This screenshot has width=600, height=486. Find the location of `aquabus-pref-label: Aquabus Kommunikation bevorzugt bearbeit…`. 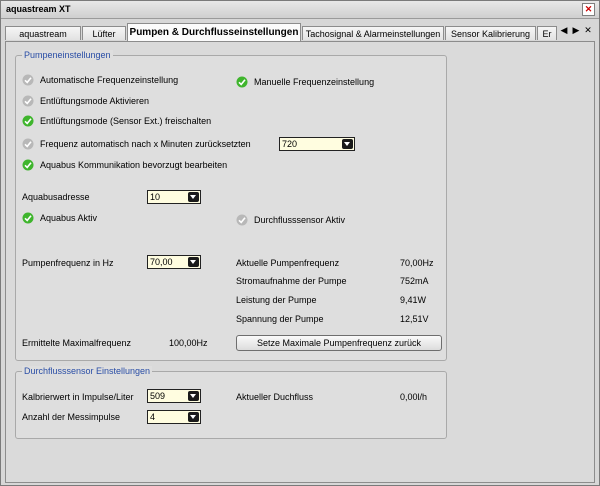

aquabus-pref-label: Aquabus Kommunikation bevorzugt bearbeit… is located at coordinates (134, 165).